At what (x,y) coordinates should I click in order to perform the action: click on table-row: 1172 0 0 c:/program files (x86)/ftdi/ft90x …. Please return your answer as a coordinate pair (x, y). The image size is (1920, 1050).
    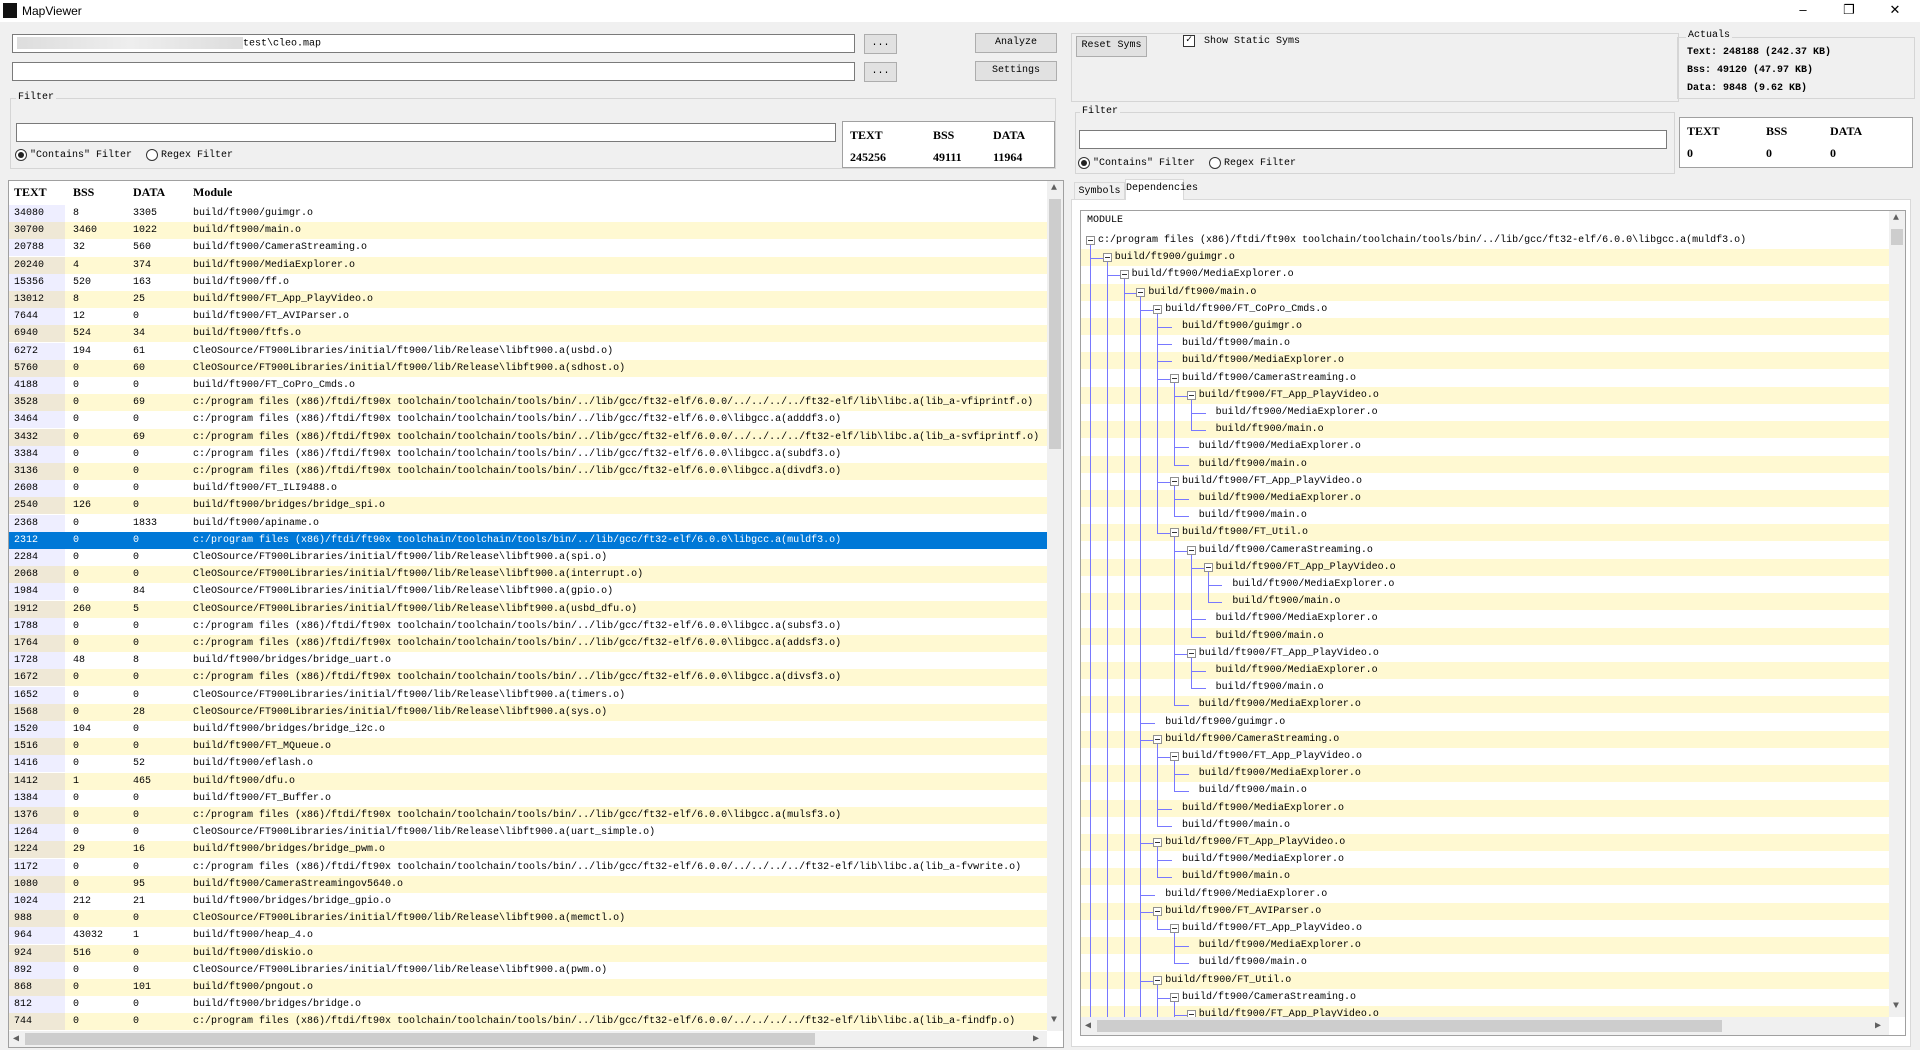
    Looking at the image, I should click on (528, 867).